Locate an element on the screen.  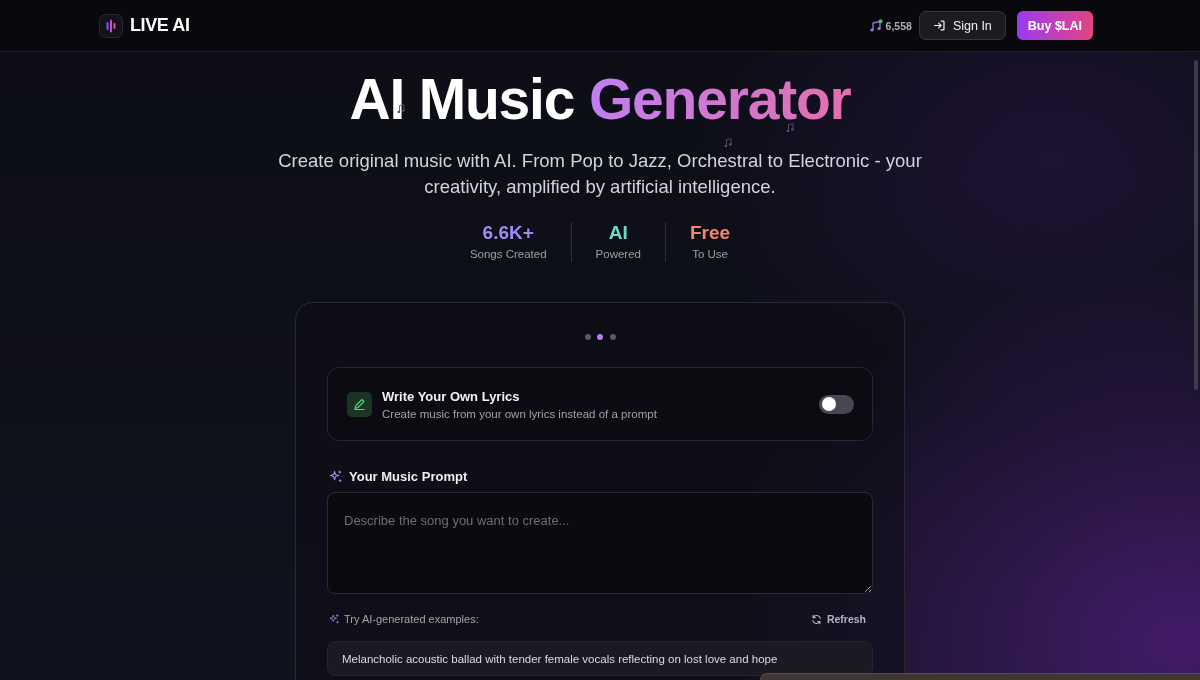
stat-value: 6.6K+ is located at coordinates (508, 233).